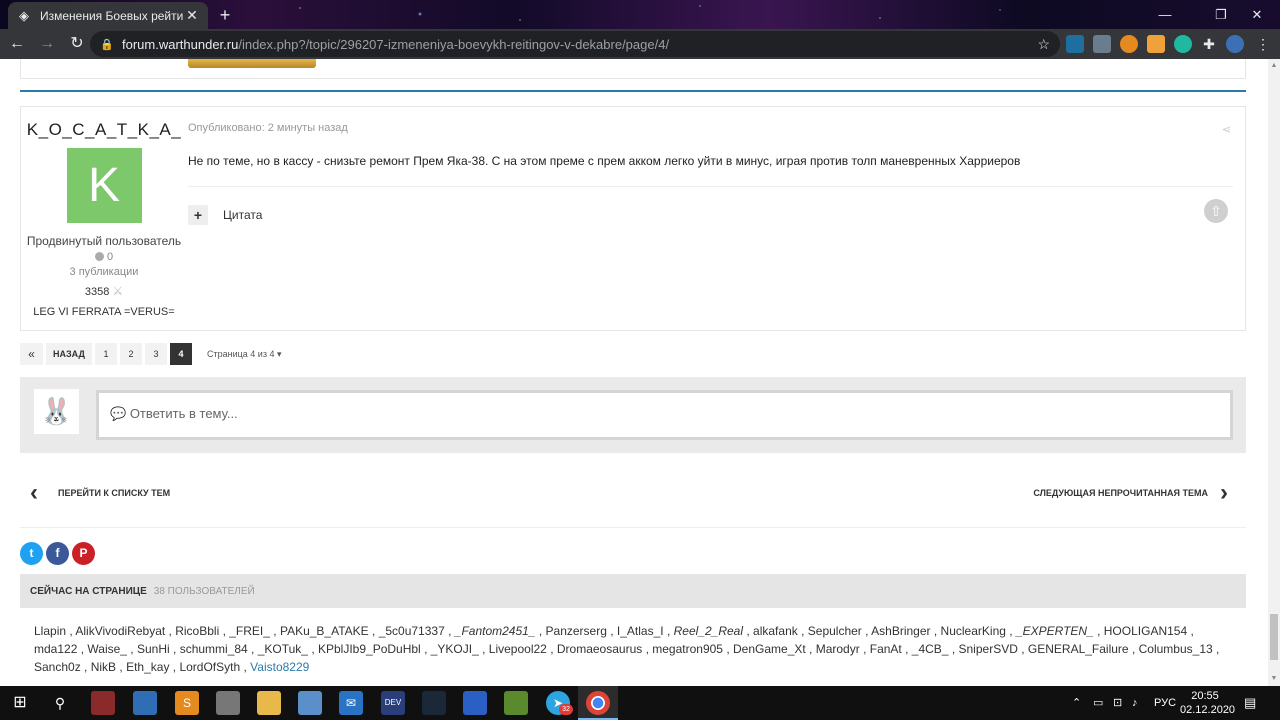 The image size is (1280, 720). Describe the element at coordinates (107, 649) in the screenshot. I see `online-user-link: Waise_` at that location.